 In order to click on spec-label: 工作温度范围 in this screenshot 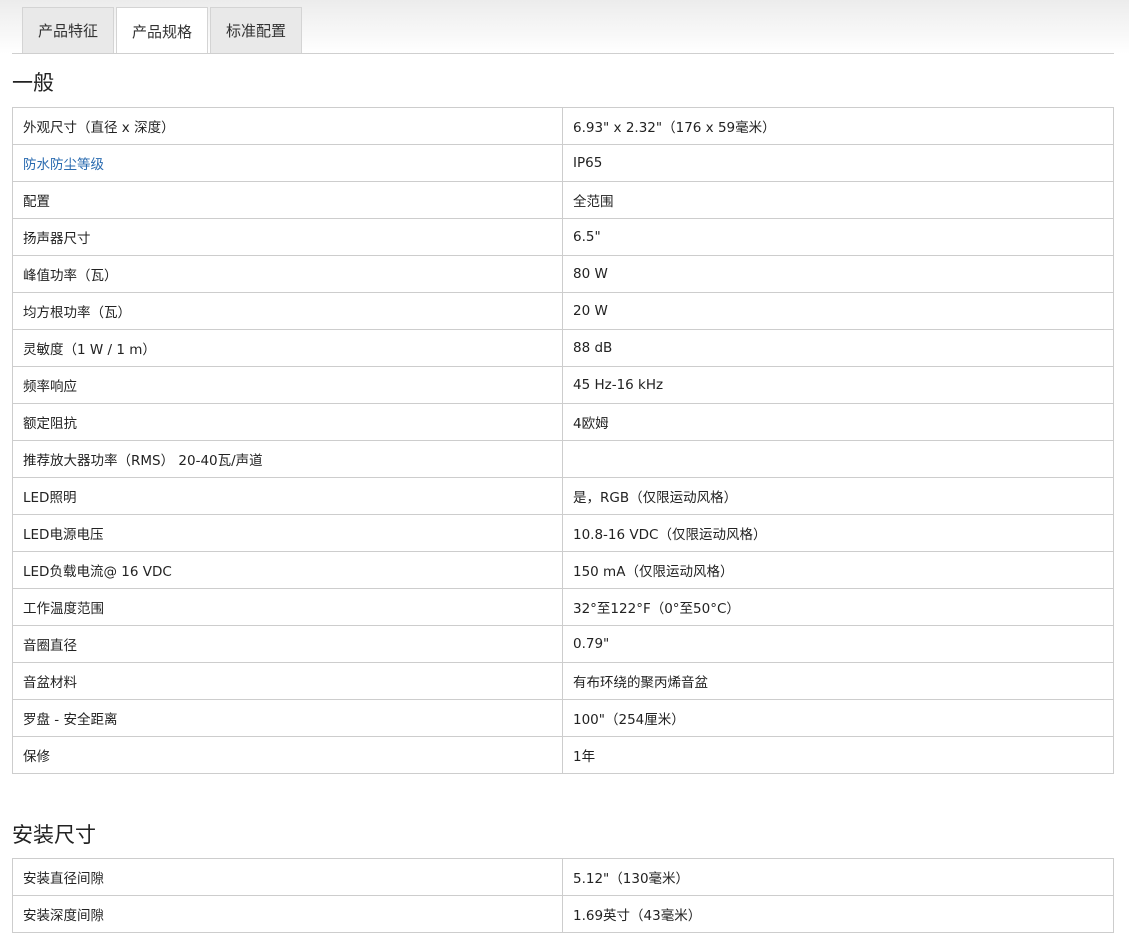, I will do `click(287, 607)`.